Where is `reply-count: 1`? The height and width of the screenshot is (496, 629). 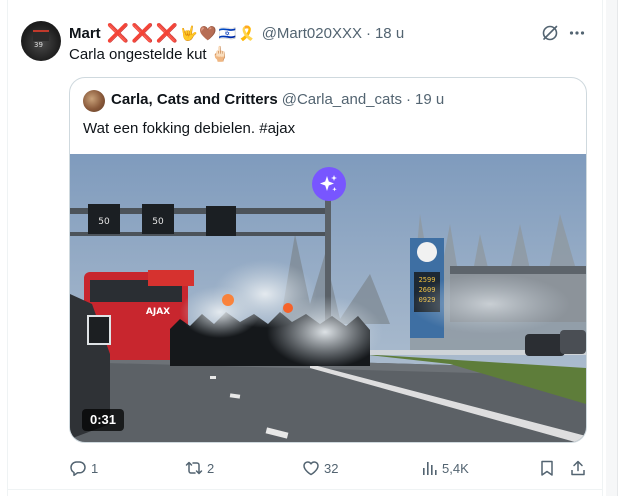 reply-count: 1 is located at coordinates (95, 468).